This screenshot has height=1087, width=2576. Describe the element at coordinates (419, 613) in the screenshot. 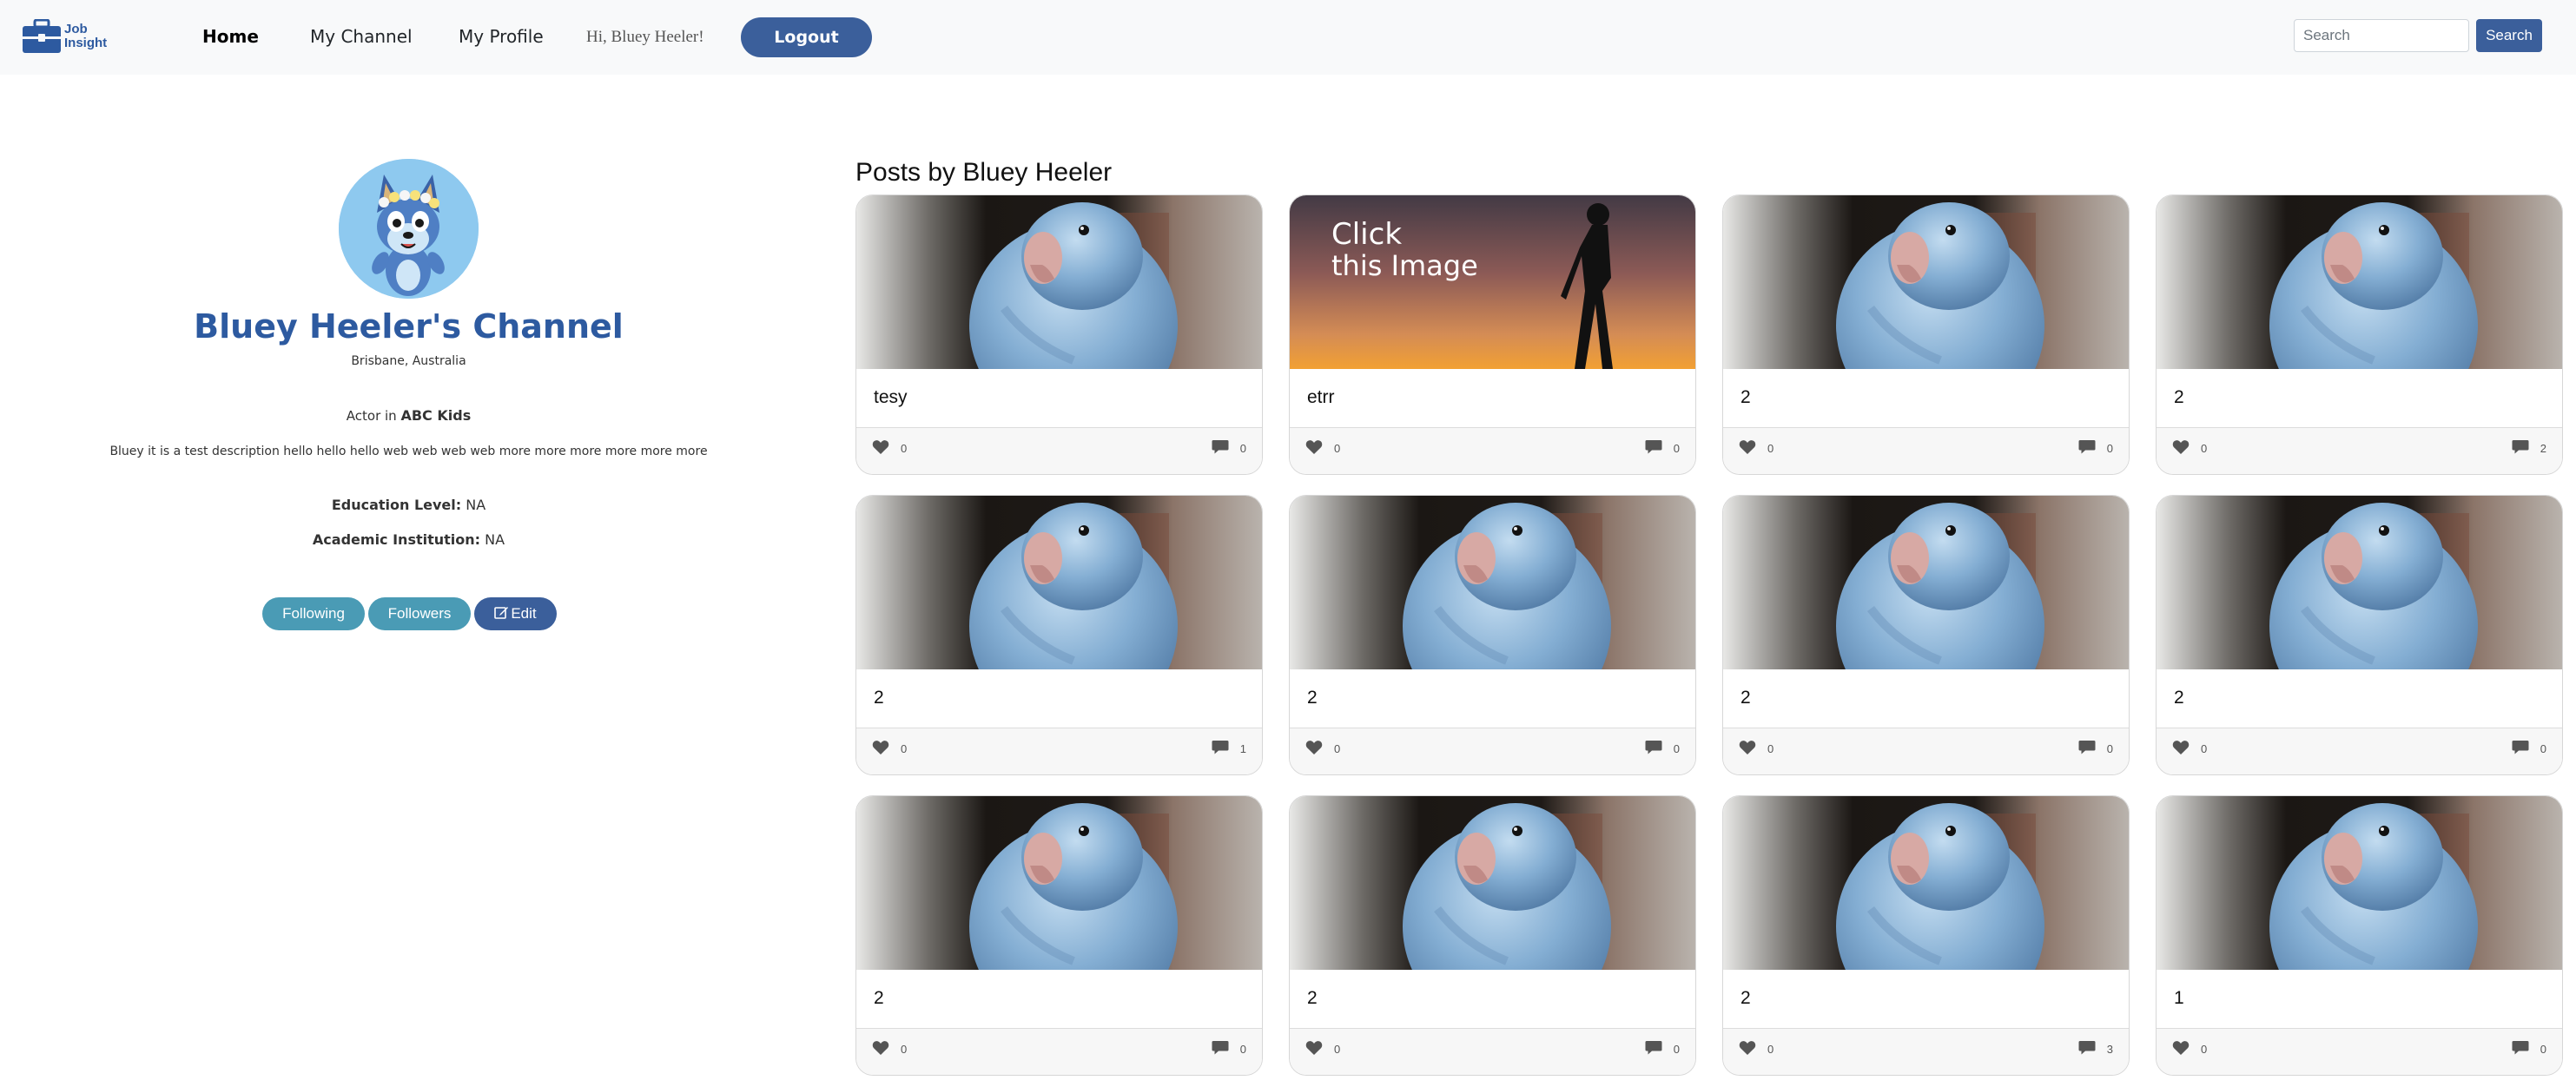

I see `followers-button: Followers` at that location.